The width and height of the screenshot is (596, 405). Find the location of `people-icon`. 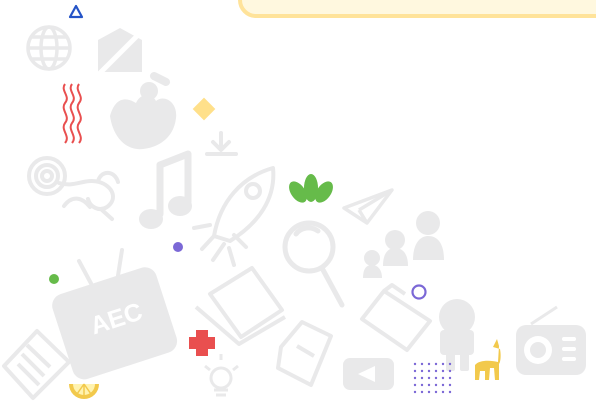

people-icon is located at coordinates (403, 244).